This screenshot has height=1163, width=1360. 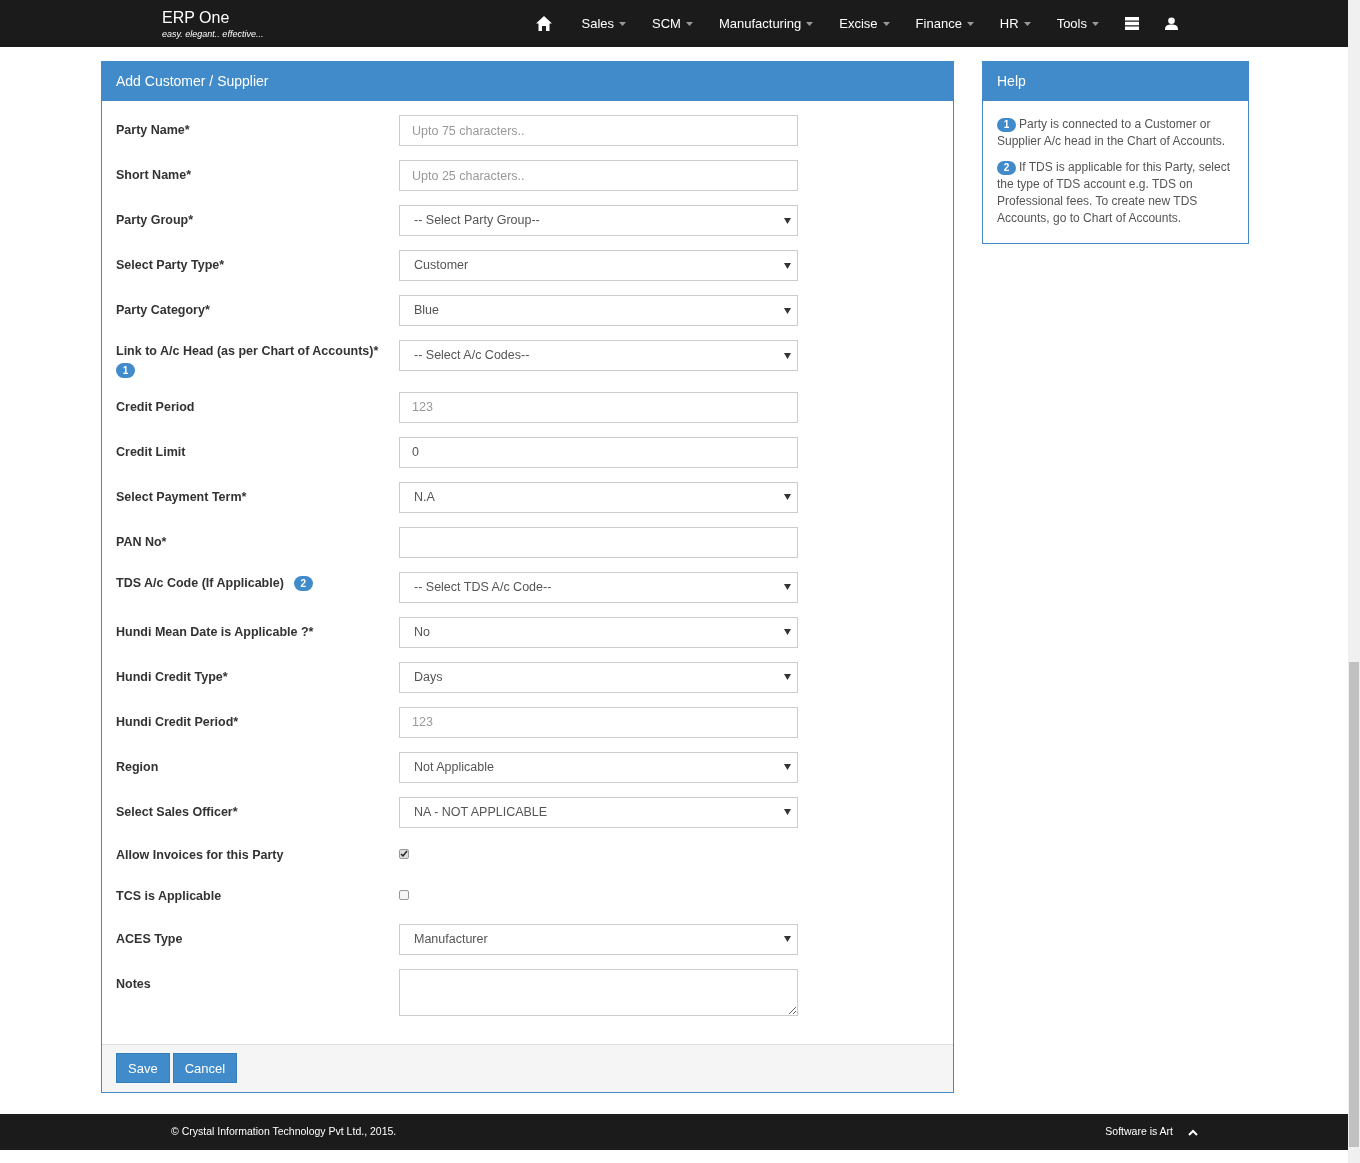 What do you see at coordinates (598, 355) in the screenshot?
I see `select-dropdown: -- Select A/c Codes--` at bounding box center [598, 355].